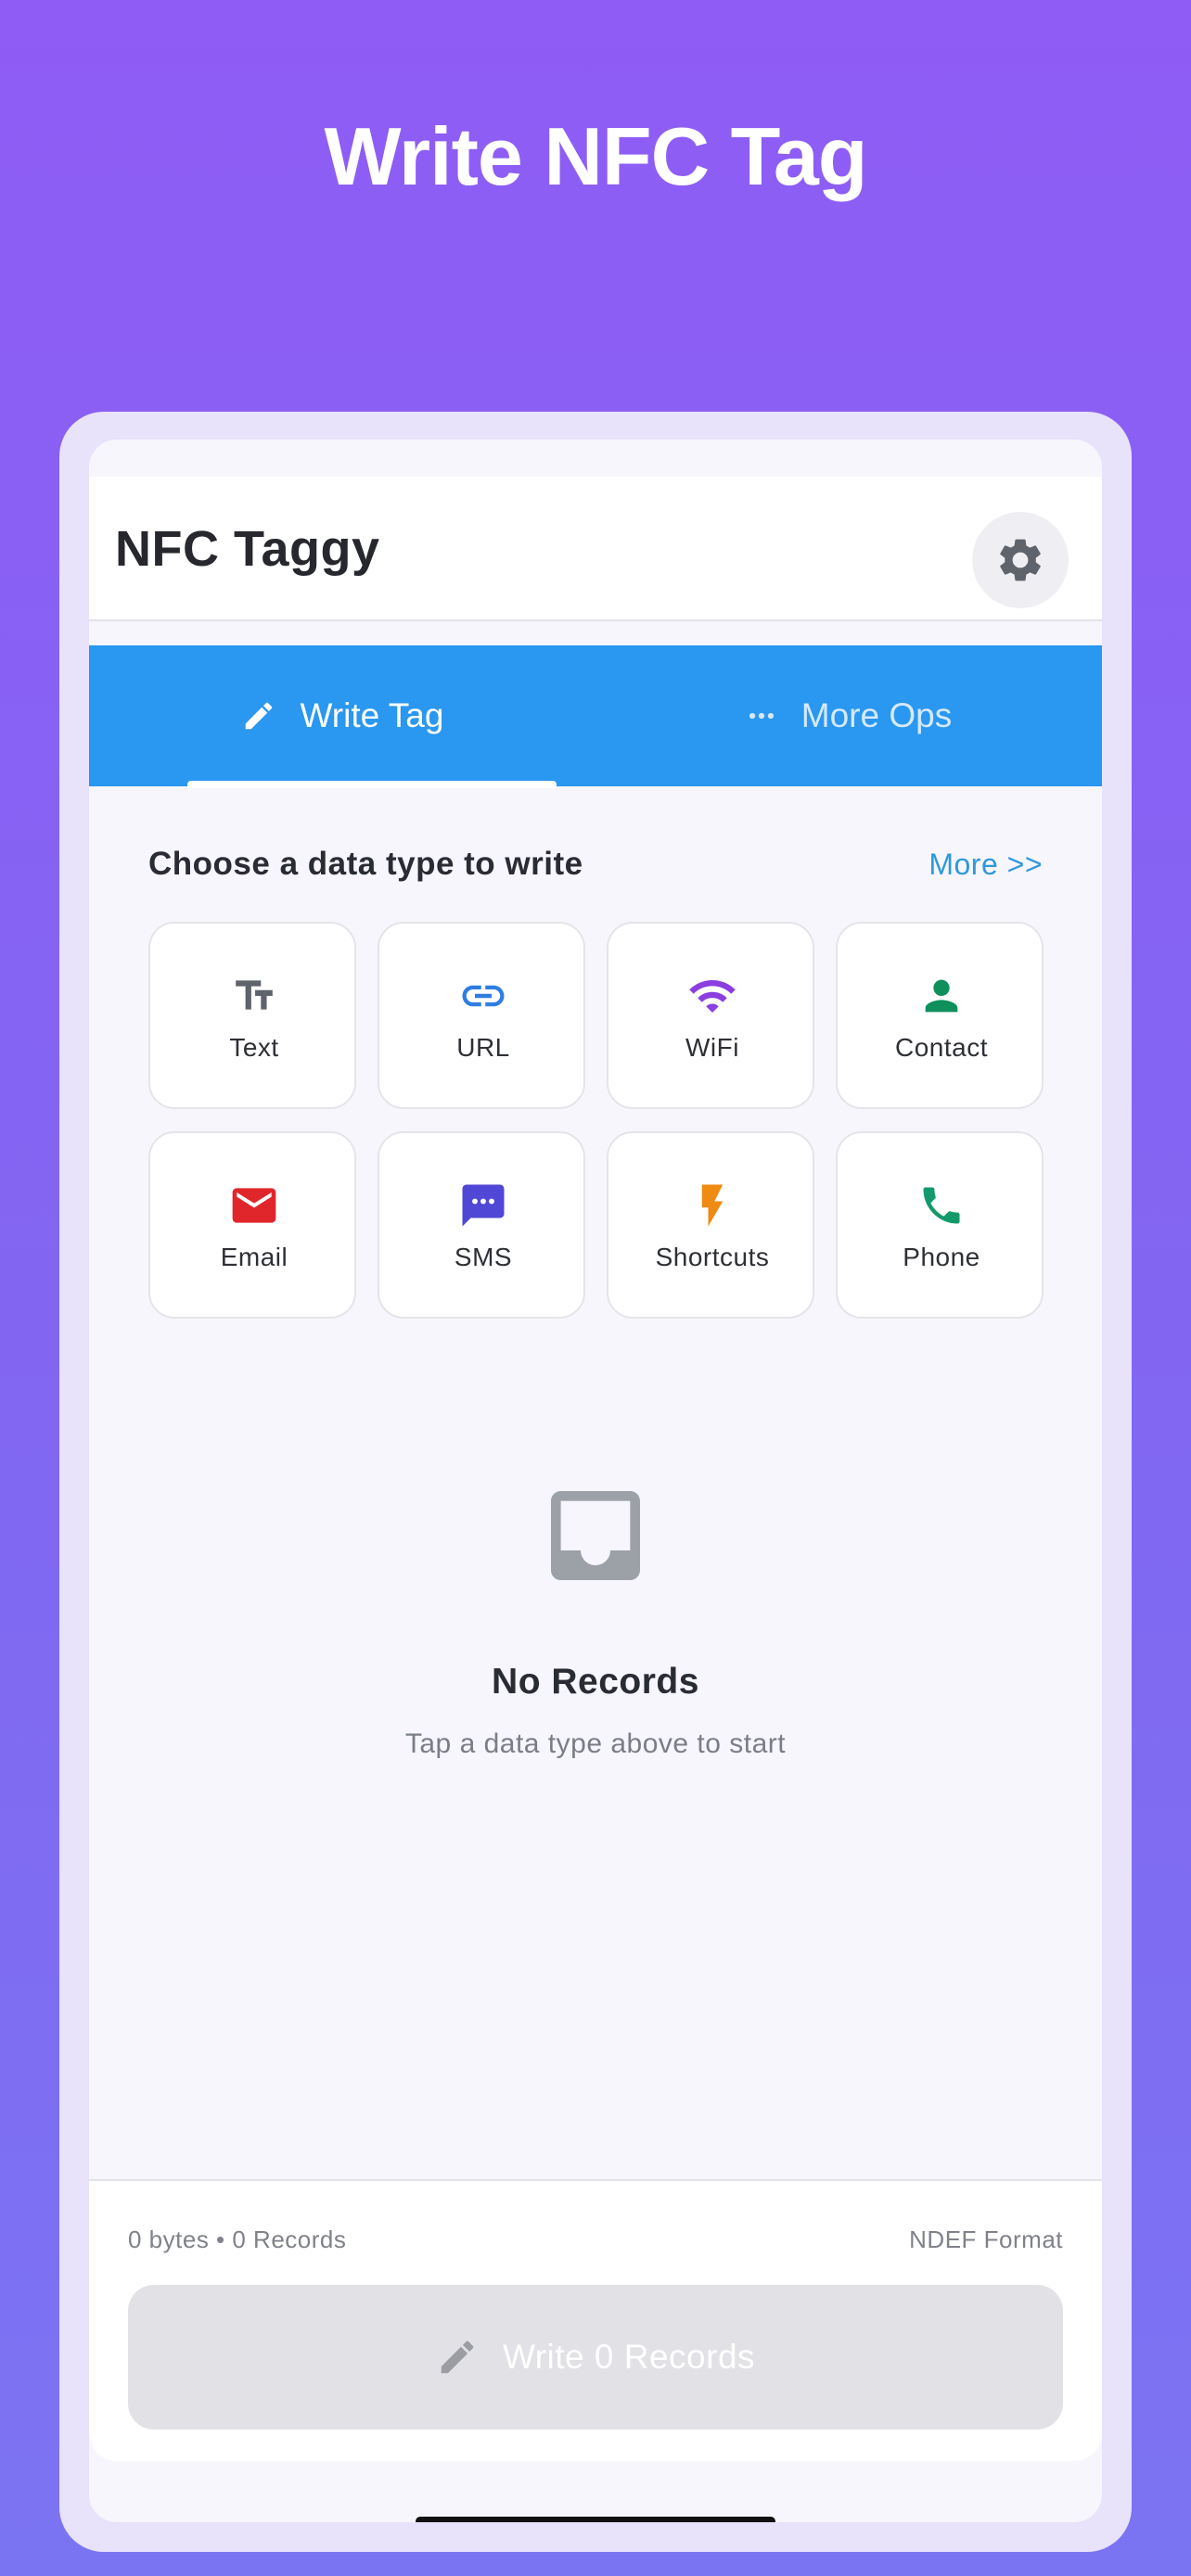 The height and width of the screenshot is (2576, 1191). I want to click on person-icon, so click(942, 996).